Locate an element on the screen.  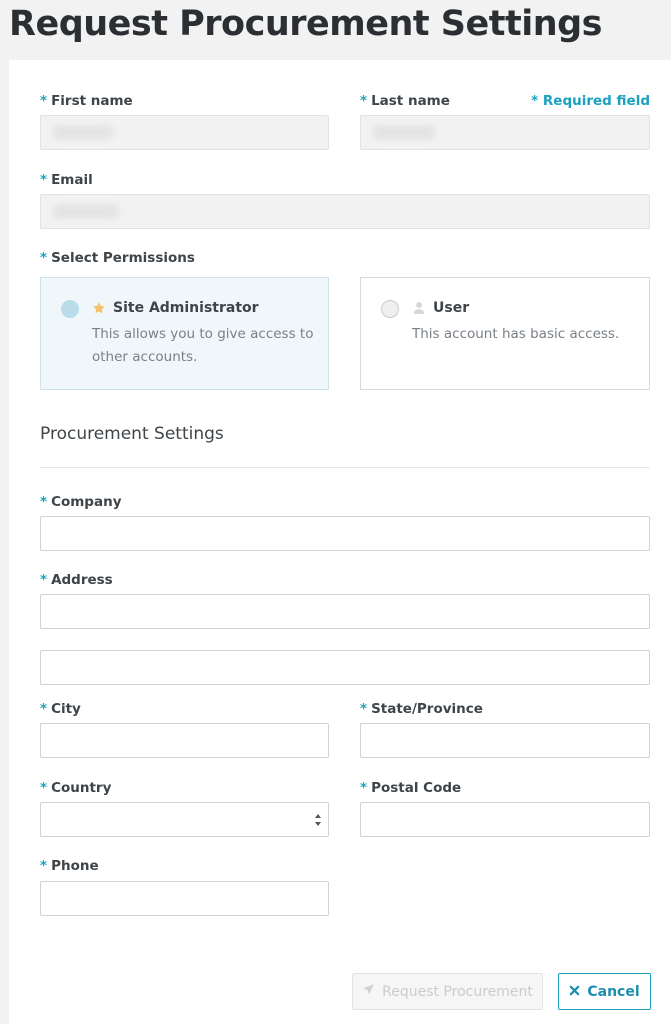
permission-title: Site Administrator is located at coordinates (175, 308).